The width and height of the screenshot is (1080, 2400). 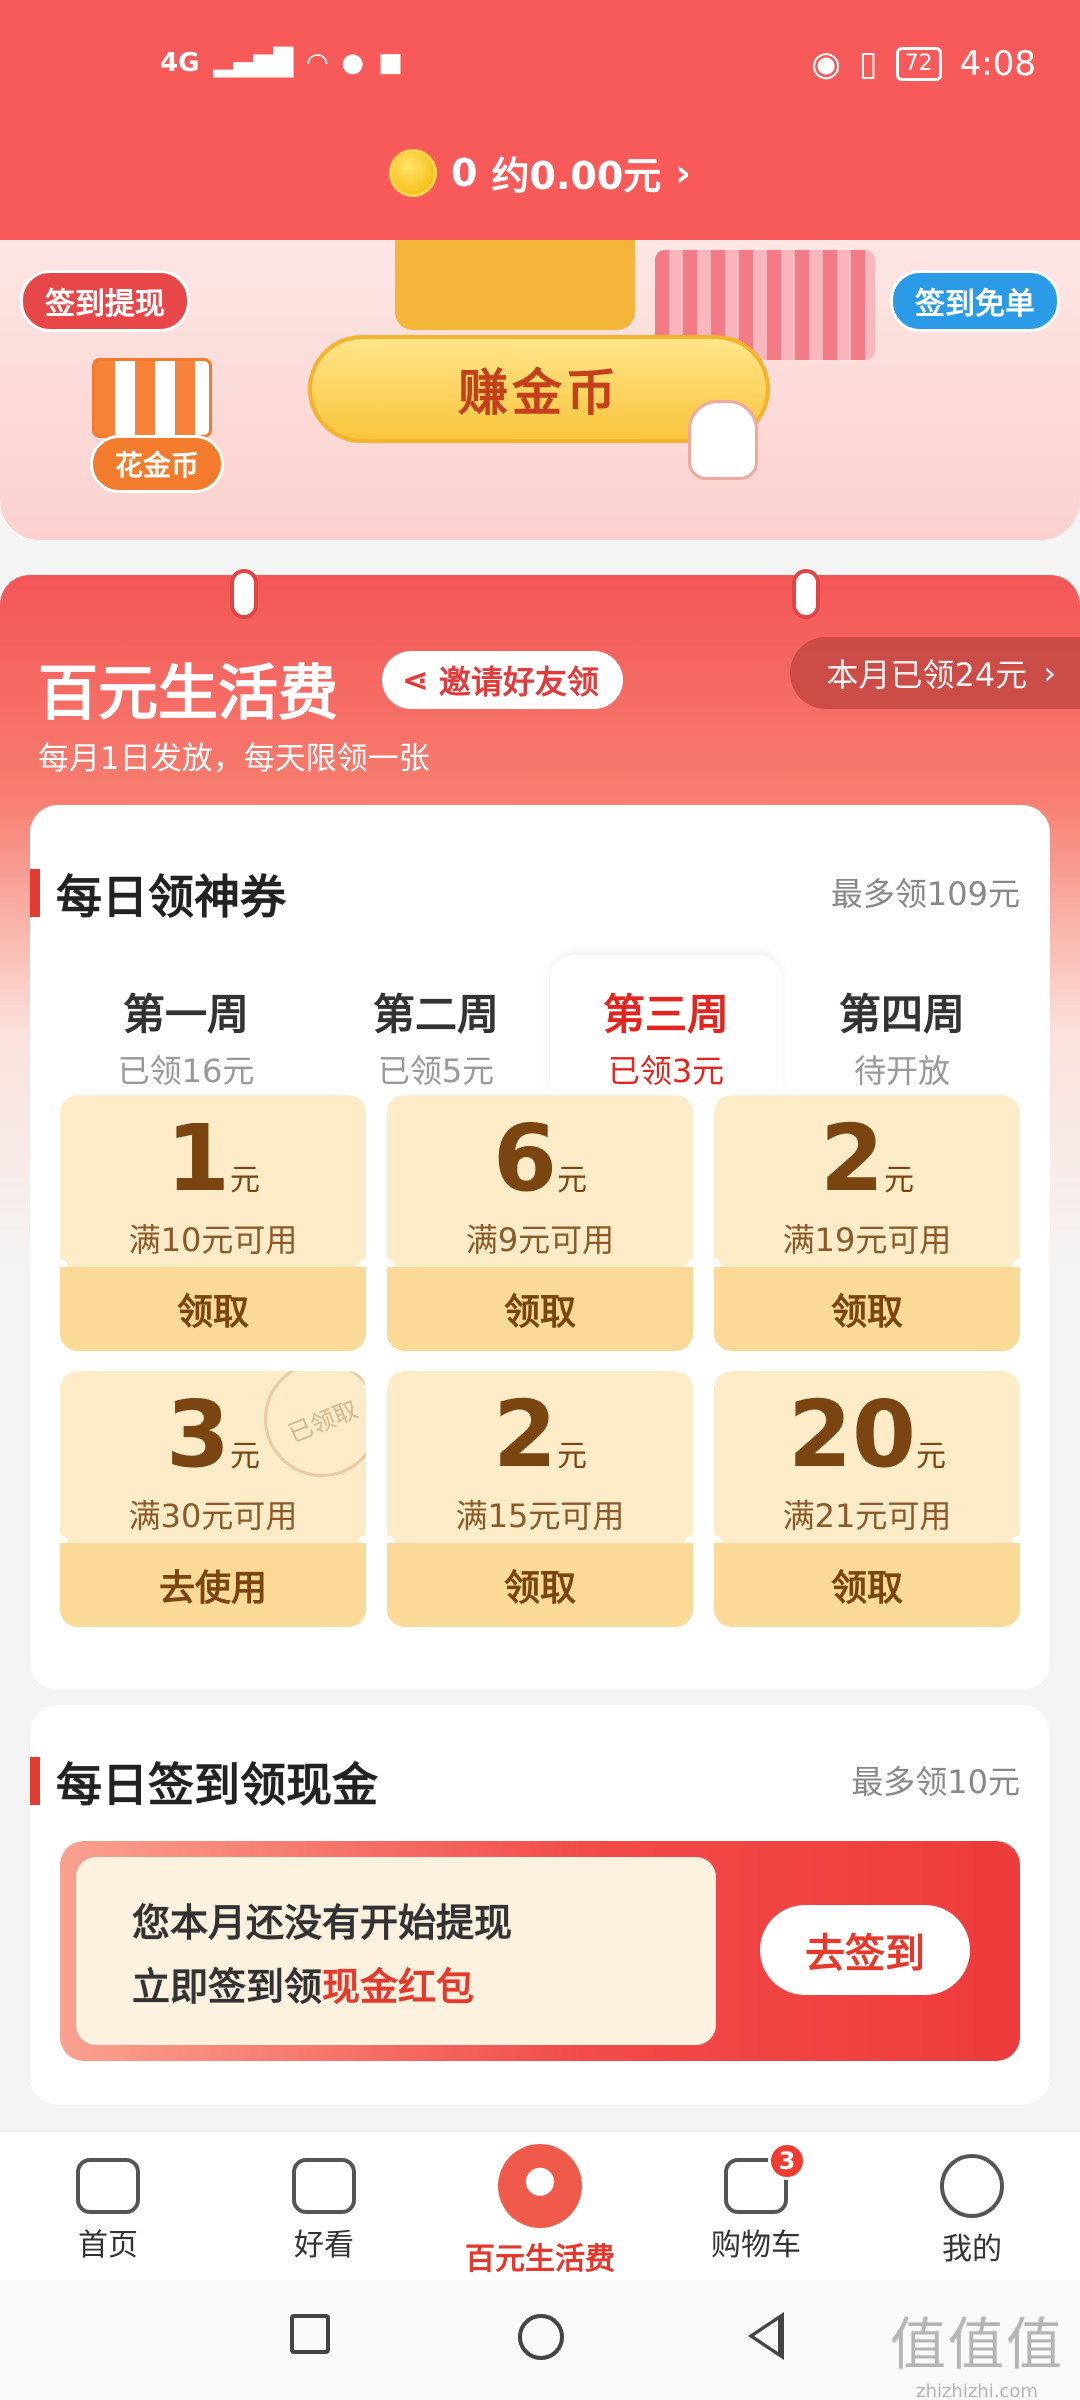 What do you see at coordinates (868, 64) in the screenshot?
I see `vibrate-icon: ▯` at bounding box center [868, 64].